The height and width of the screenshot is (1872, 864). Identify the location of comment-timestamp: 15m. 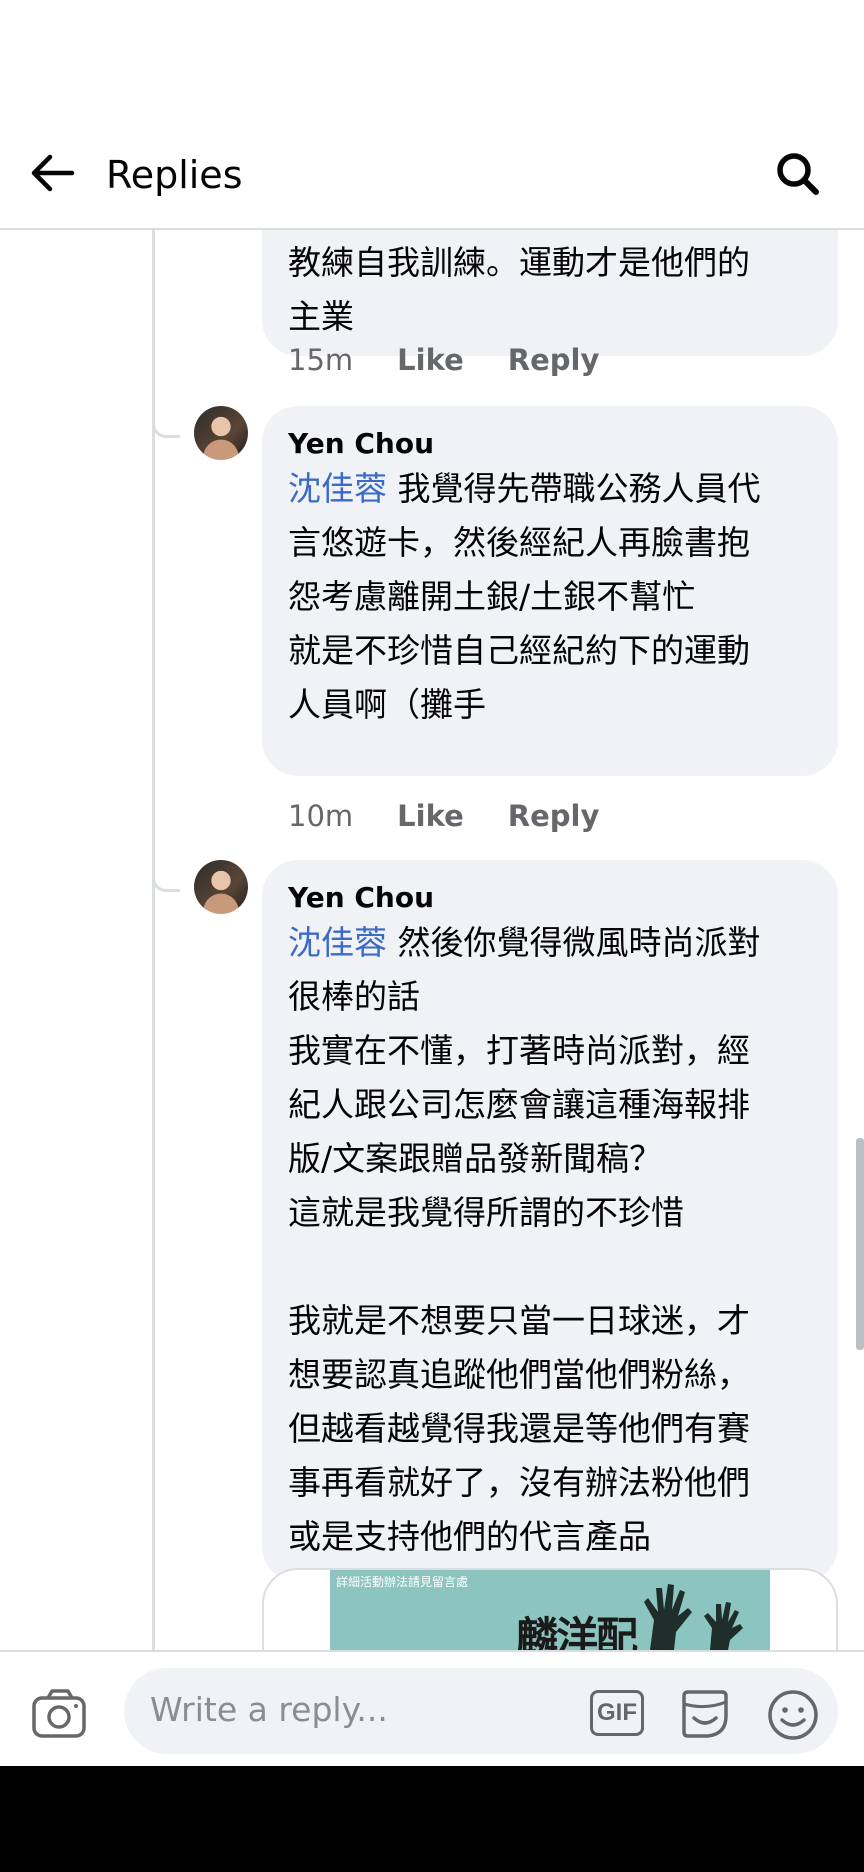
(321, 360).